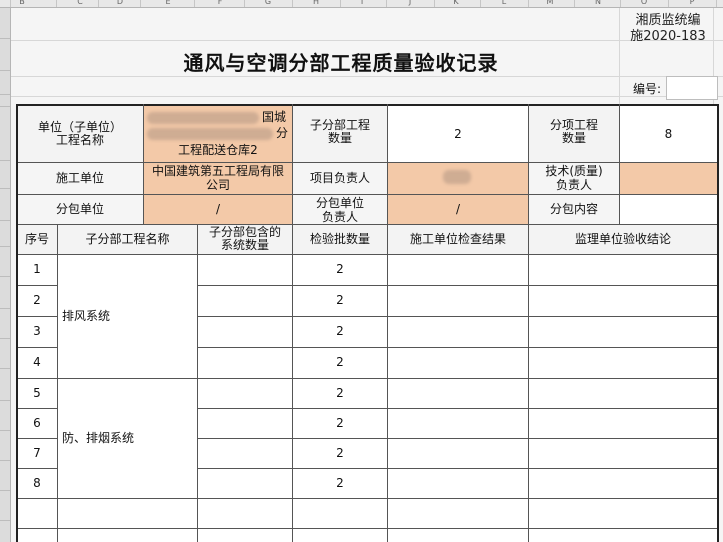  I want to click on form-code-line2: 施2020-183, so click(668, 36).